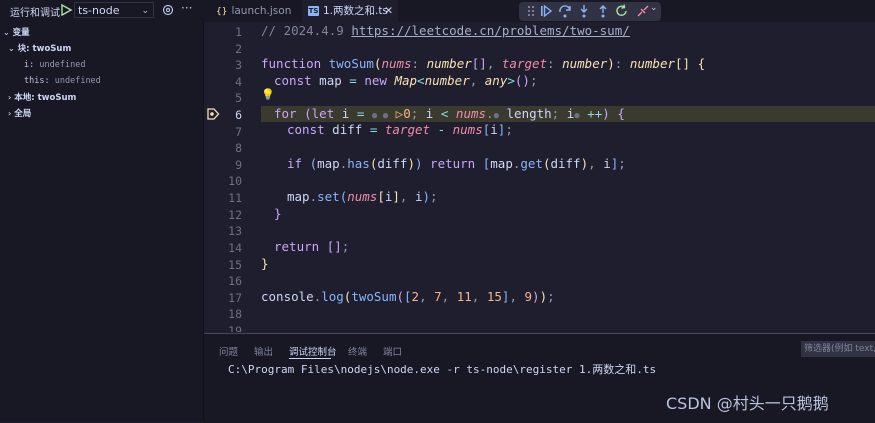 The image size is (875, 423). Describe the element at coordinates (313, 351) in the screenshot. I see `tab-debug-console: 调试控制台` at that location.